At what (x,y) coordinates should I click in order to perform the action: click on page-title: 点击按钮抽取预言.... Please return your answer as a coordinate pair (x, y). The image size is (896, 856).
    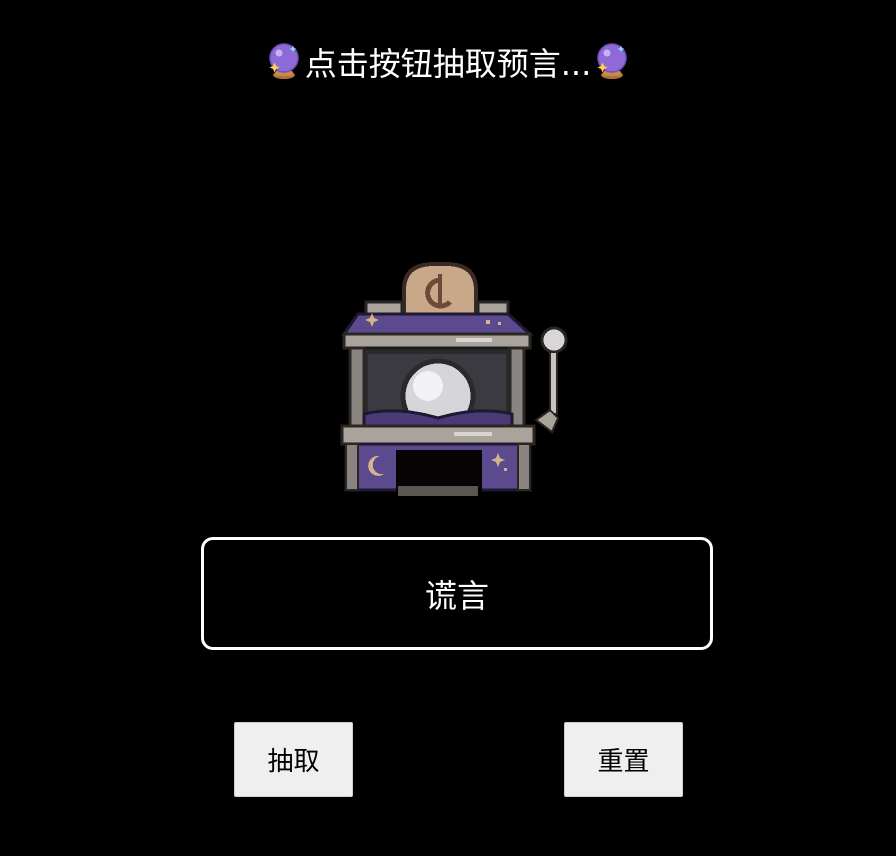
    Looking at the image, I should click on (448, 64).